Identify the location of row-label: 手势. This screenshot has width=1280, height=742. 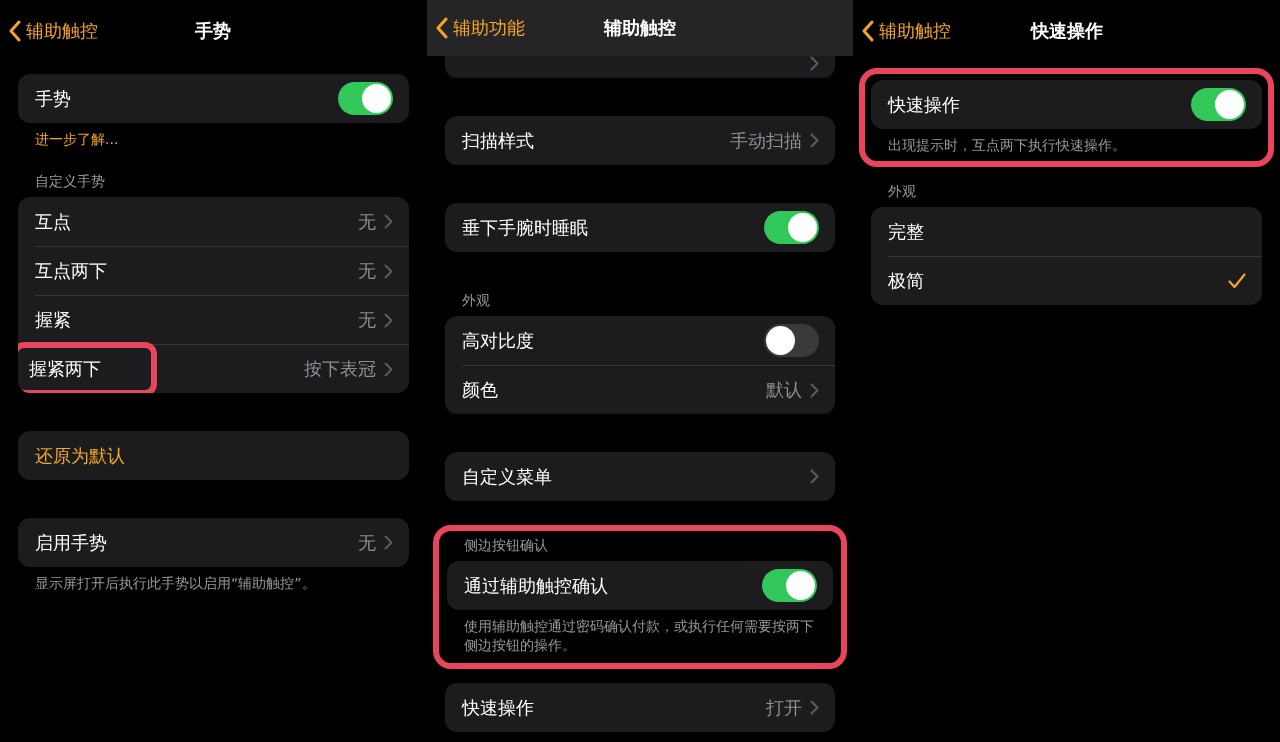
(53, 98).